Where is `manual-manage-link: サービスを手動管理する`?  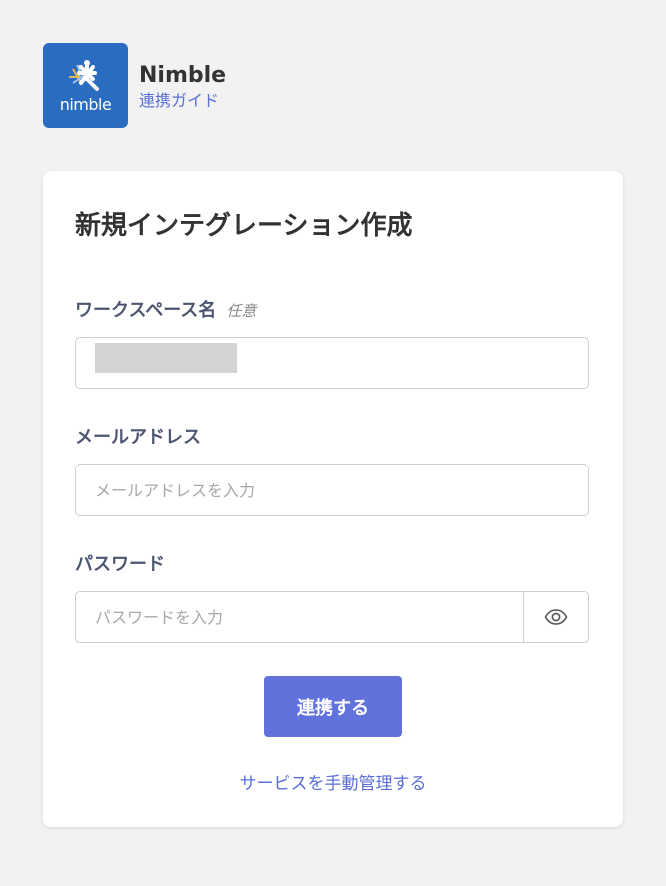 manual-manage-link: サービスを手動管理する is located at coordinates (333, 781).